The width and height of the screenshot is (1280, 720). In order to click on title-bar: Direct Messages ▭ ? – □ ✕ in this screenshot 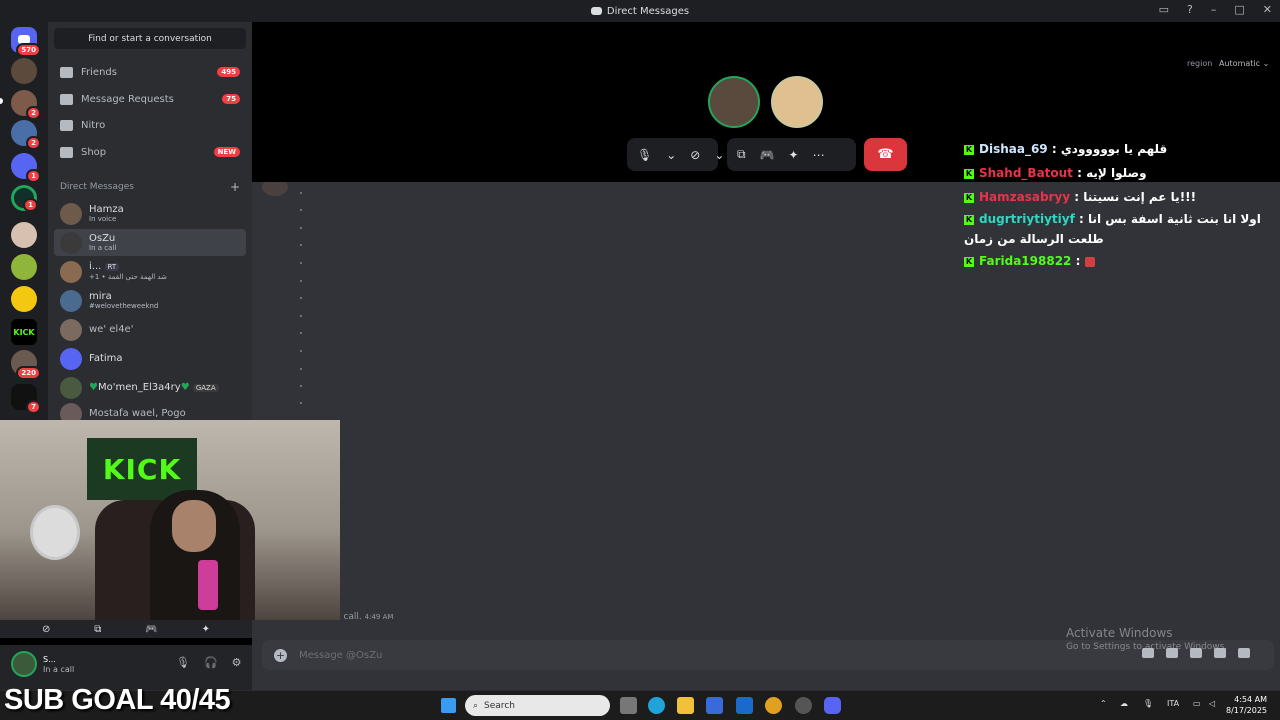, I will do `click(640, 11)`.